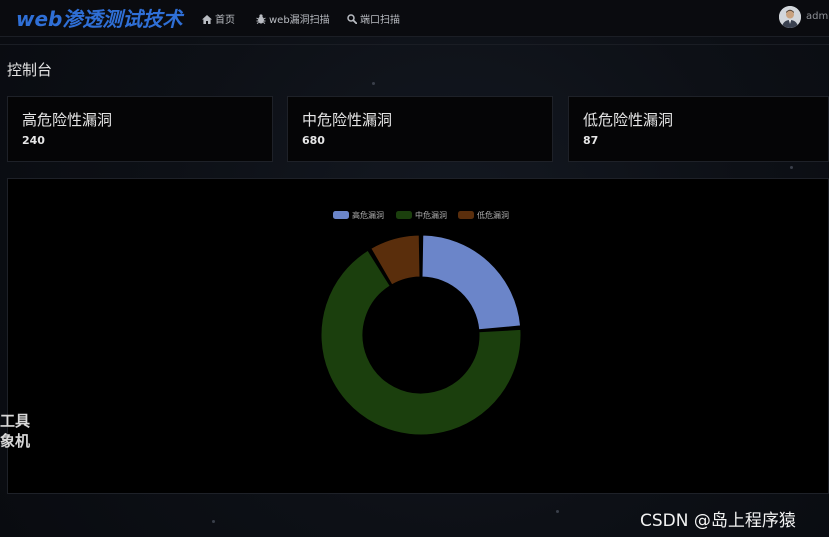 The image size is (829, 537). I want to click on vulnerability-donut-chart: 高危漏洞 中危漏洞 低危漏洞, so click(421, 323).